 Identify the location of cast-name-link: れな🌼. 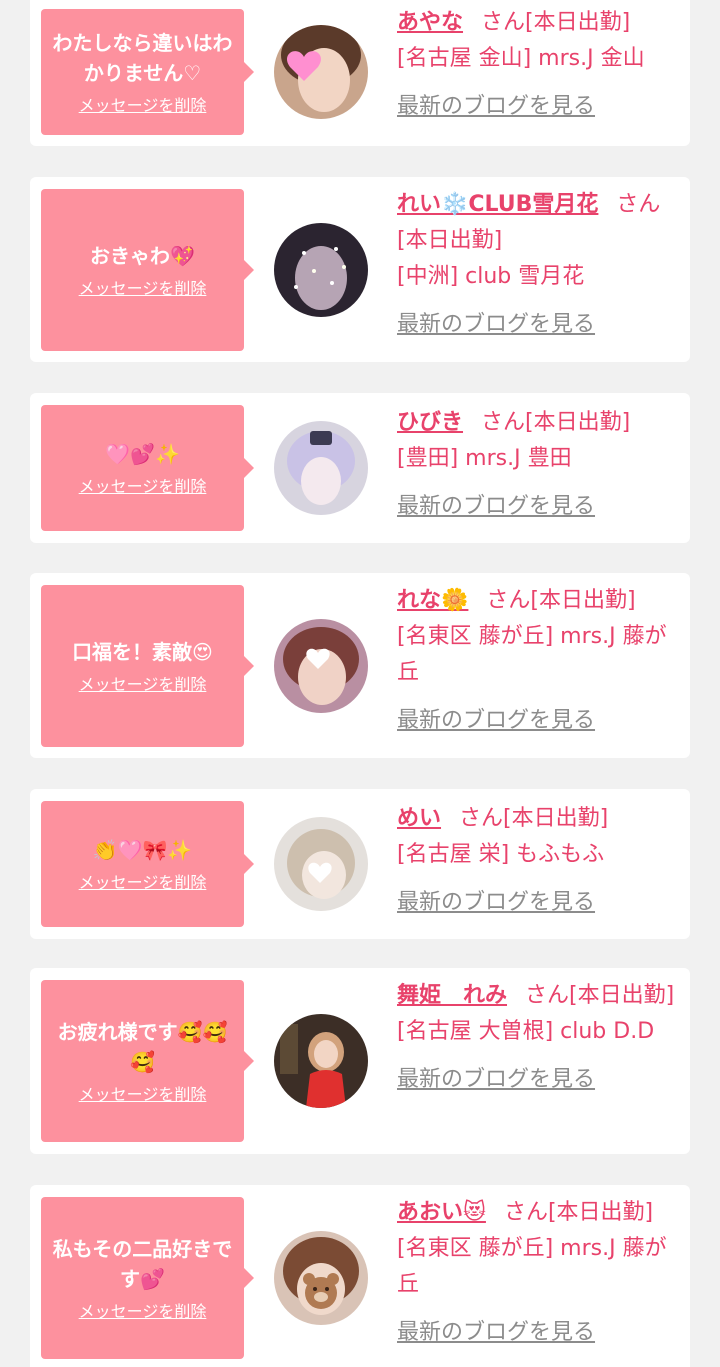
(432, 600).